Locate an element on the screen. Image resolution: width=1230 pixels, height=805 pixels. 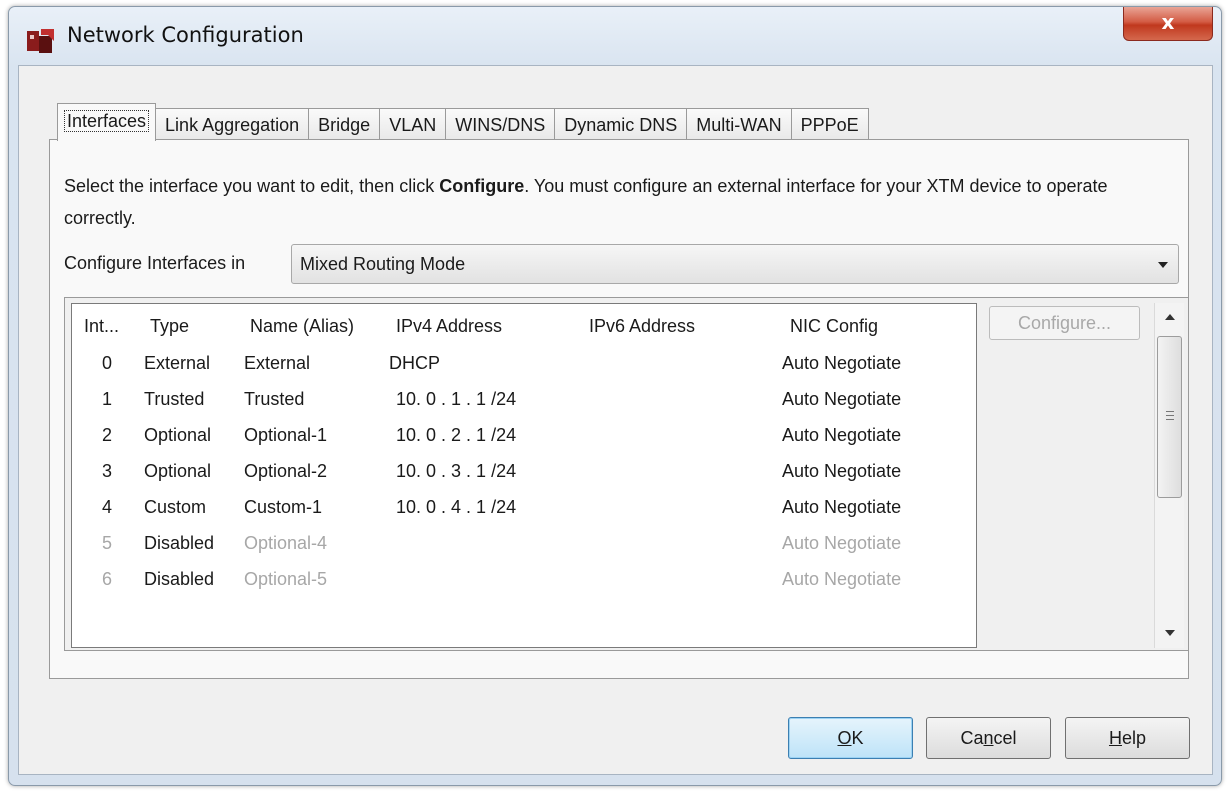
instructions-bold: Configure is located at coordinates (482, 186).